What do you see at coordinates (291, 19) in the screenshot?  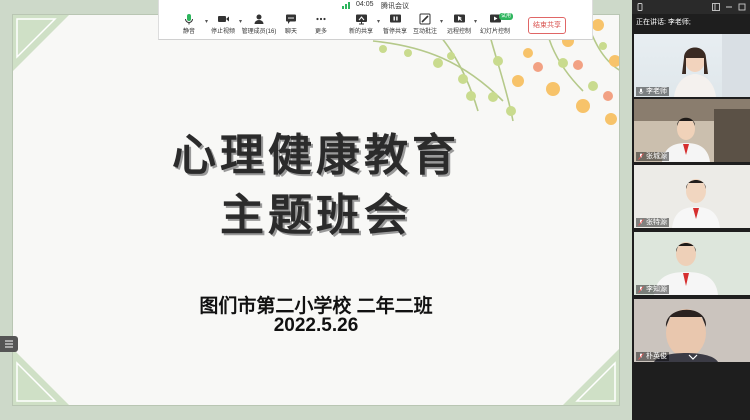 I see `chat-icon` at bounding box center [291, 19].